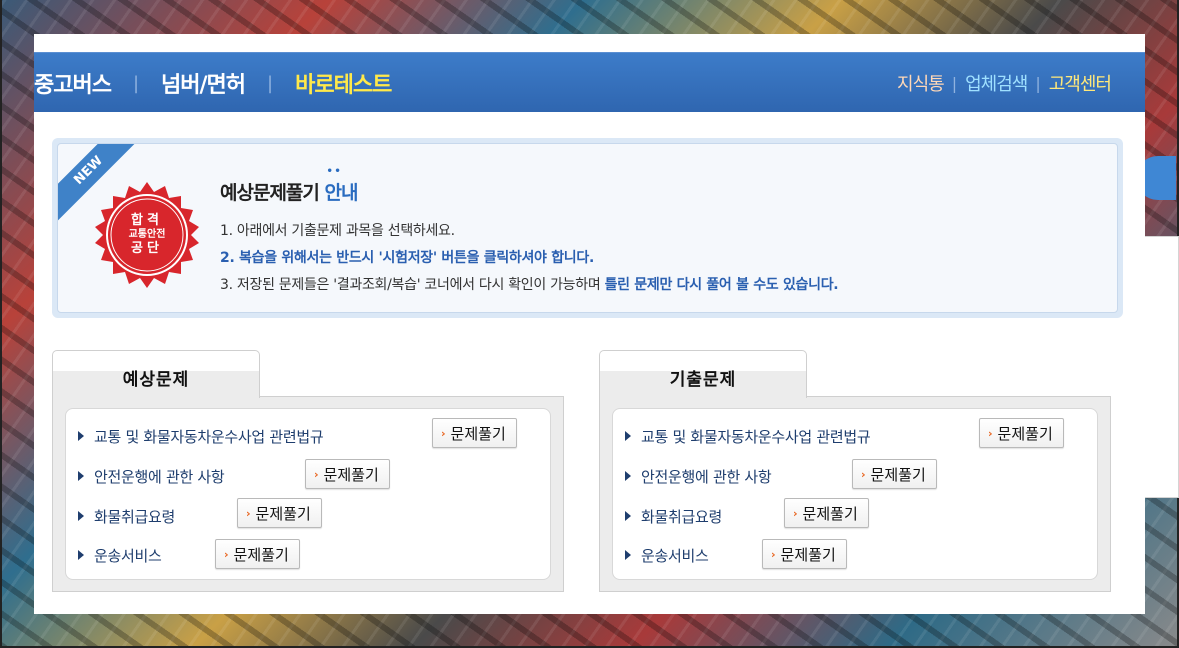 The image size is (1179, 648). I want to click on pass-seal-text: 합격 교통안전 공단, so click(147, 235).